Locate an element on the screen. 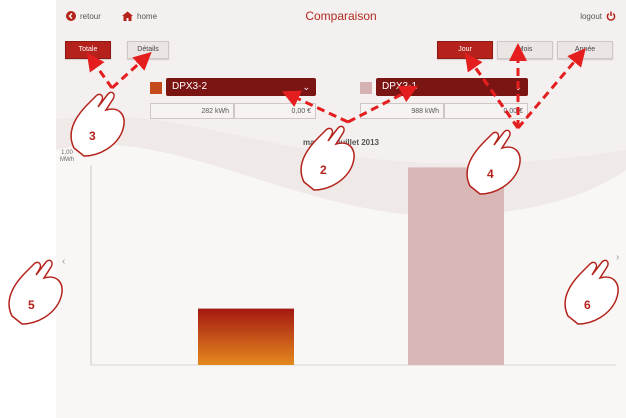  callout-4-number: 4 is located at coordinates (490, 174).